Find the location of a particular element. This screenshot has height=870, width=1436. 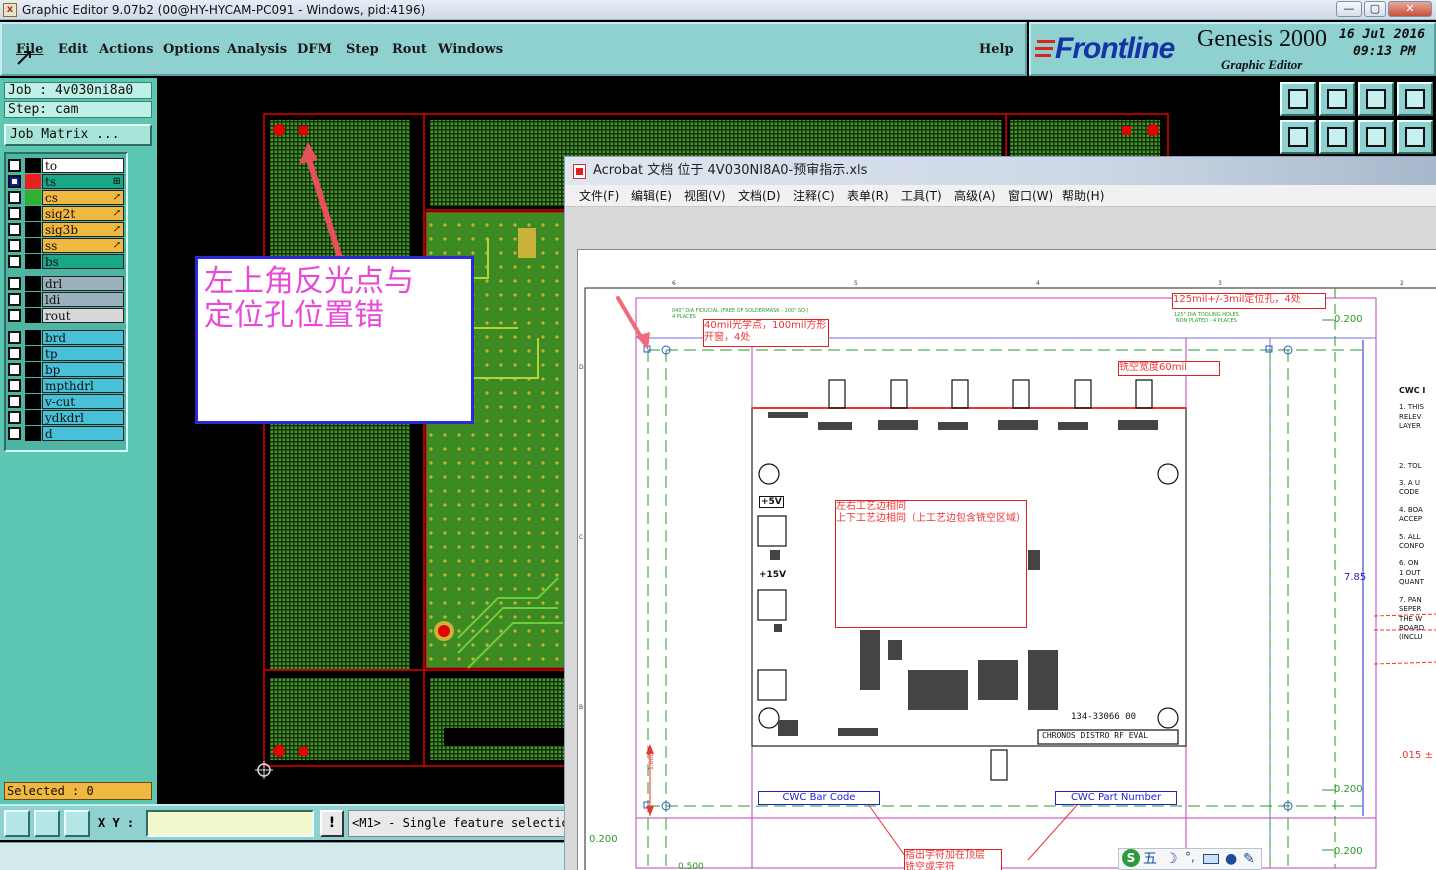

layer-name: rout is located at coordinates (83, 315).